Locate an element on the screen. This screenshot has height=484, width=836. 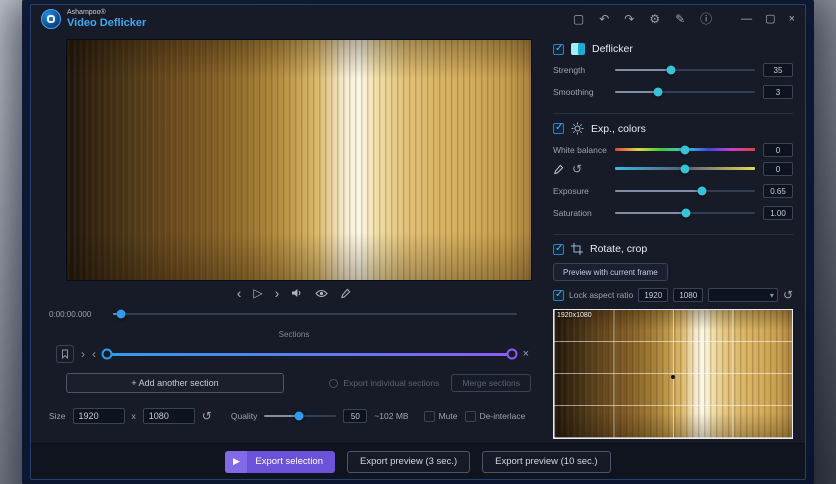
previous-frame-button: ‹ is located at coordinates (239, 293).